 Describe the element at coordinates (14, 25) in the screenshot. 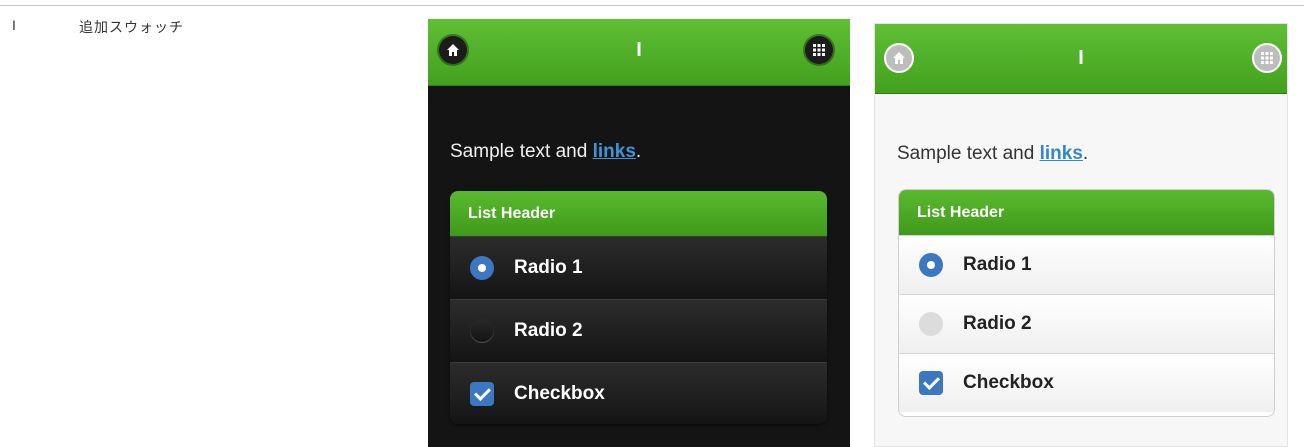

I see `section-marker: I` at that location.